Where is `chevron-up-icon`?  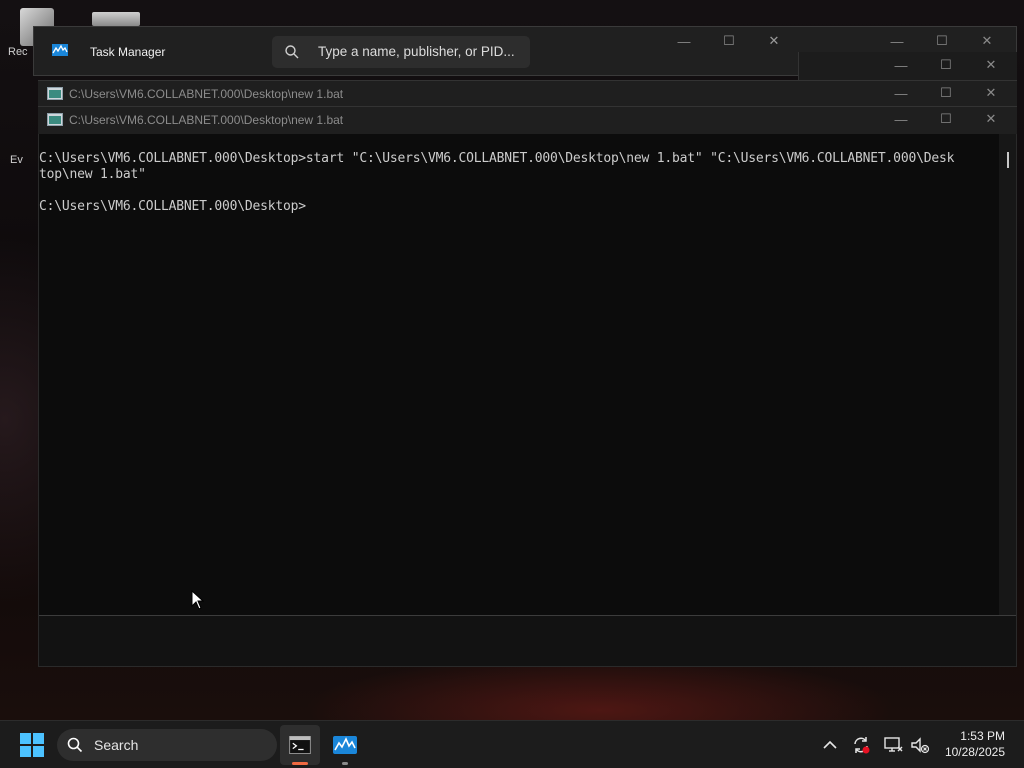 chevron-up-icon is located at coordinates (830, 745).